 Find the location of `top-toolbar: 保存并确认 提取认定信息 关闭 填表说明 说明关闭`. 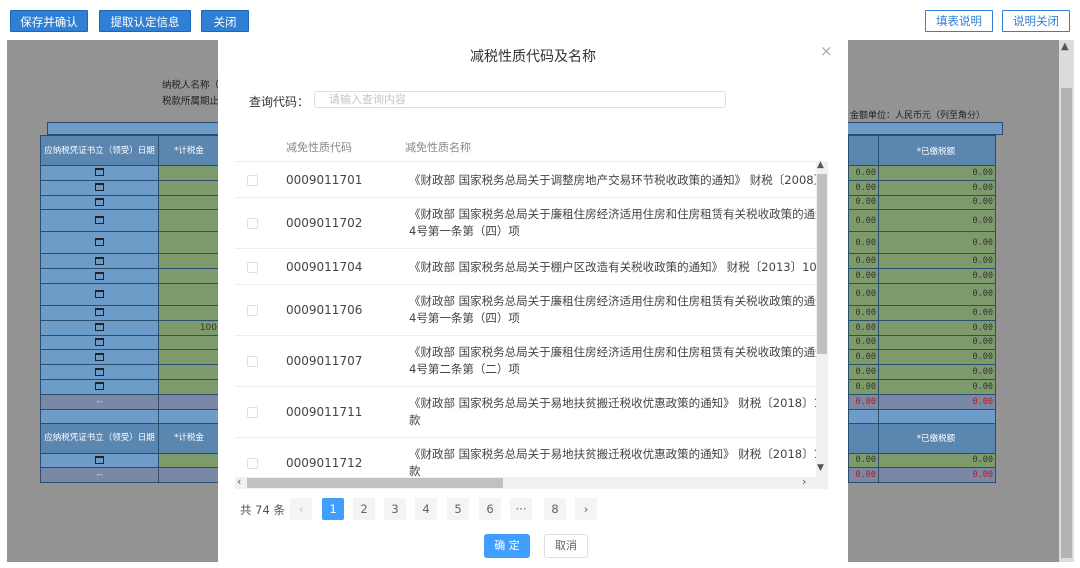

top-toolbar: 保存并确认 提取认定信息 关闭 填表说明 说明关闭 is located at coordinates (540, 19).